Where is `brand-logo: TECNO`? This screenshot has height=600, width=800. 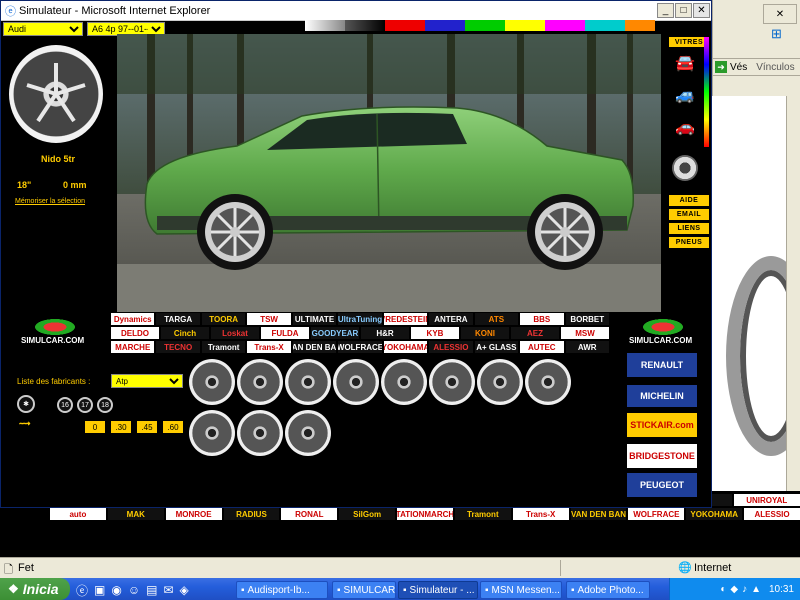
brand-logo: TECNO is located at coordinates (178, 347).